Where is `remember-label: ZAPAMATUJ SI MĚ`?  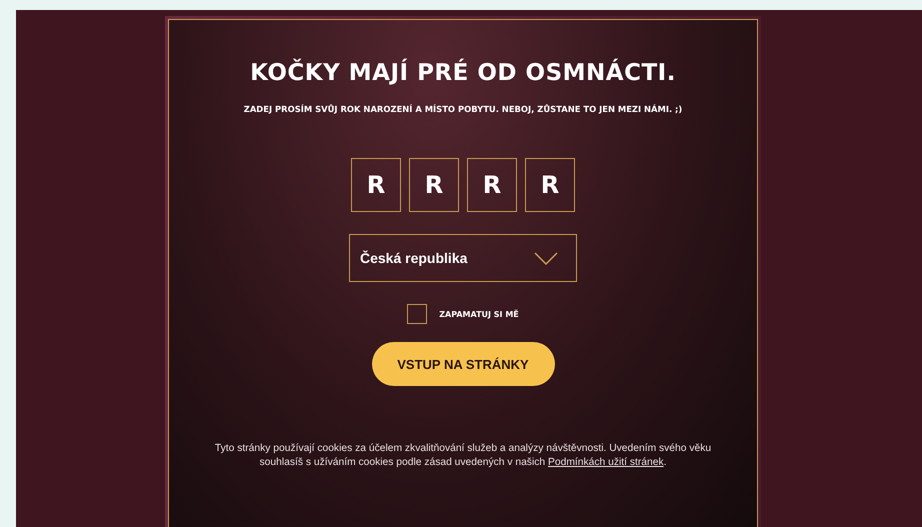
remember-label: ZAPAMATUJ SI MĚ is located at coordinates (479, 314).